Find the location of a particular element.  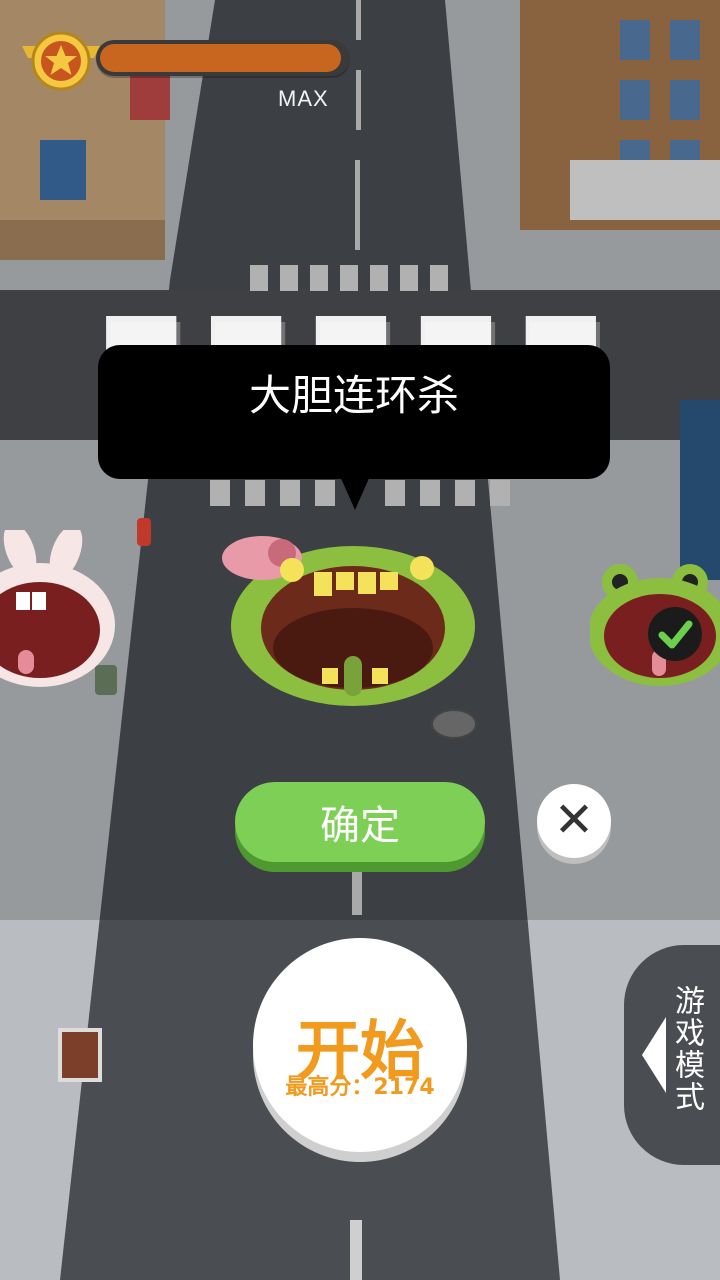

confirm-button: 确定 is located at coordinates (360, 822).